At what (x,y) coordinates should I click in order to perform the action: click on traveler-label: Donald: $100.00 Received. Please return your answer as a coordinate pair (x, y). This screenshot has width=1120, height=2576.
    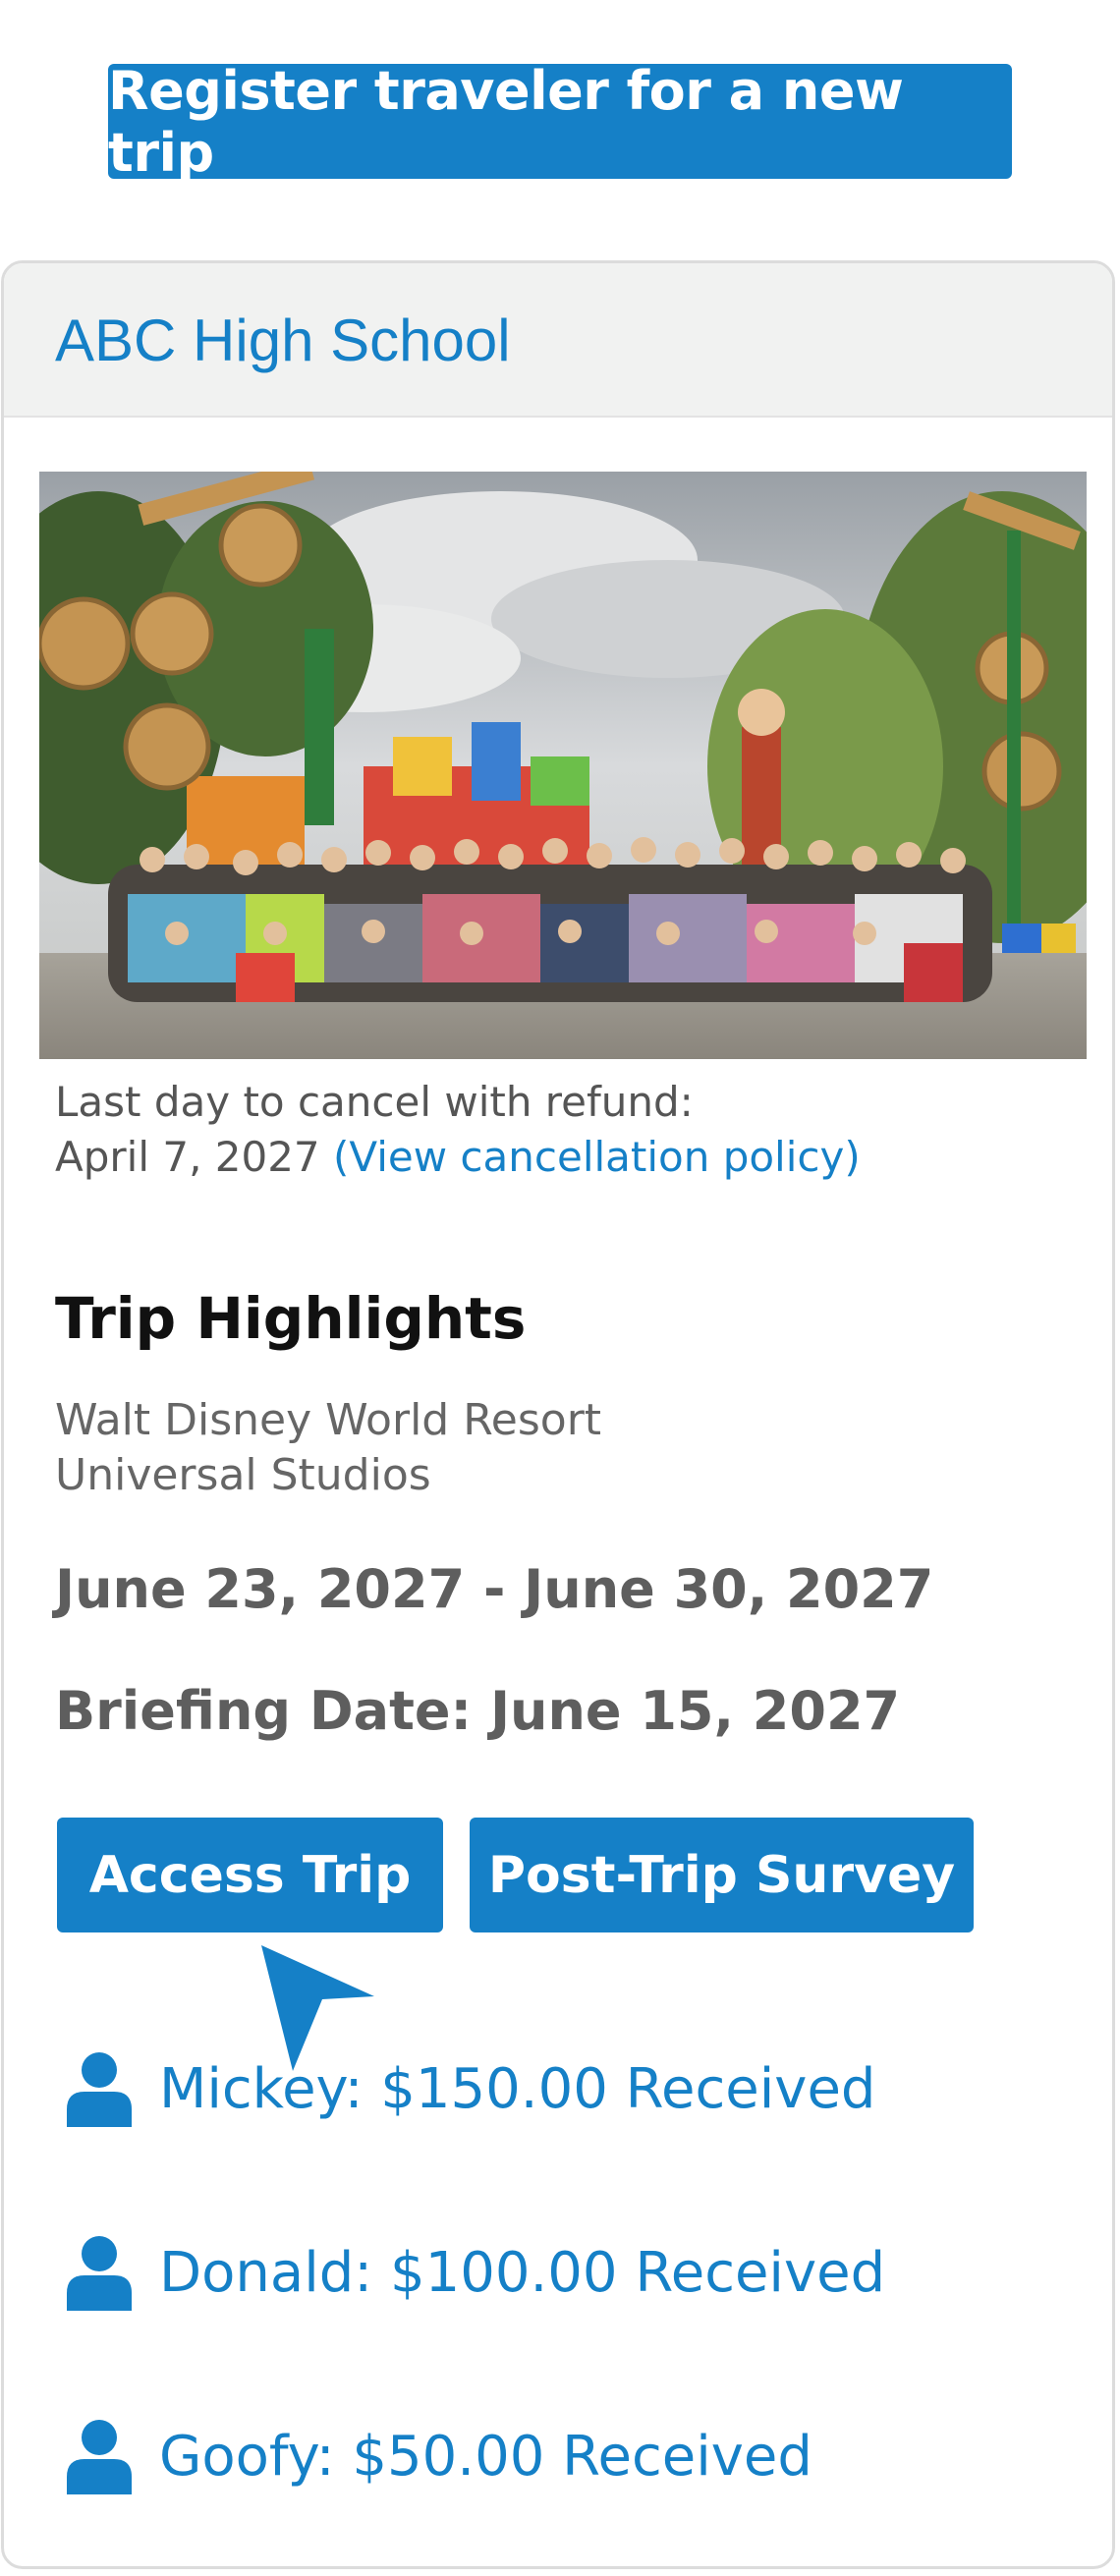
    Looking at the image, I should click on (522, 2272).